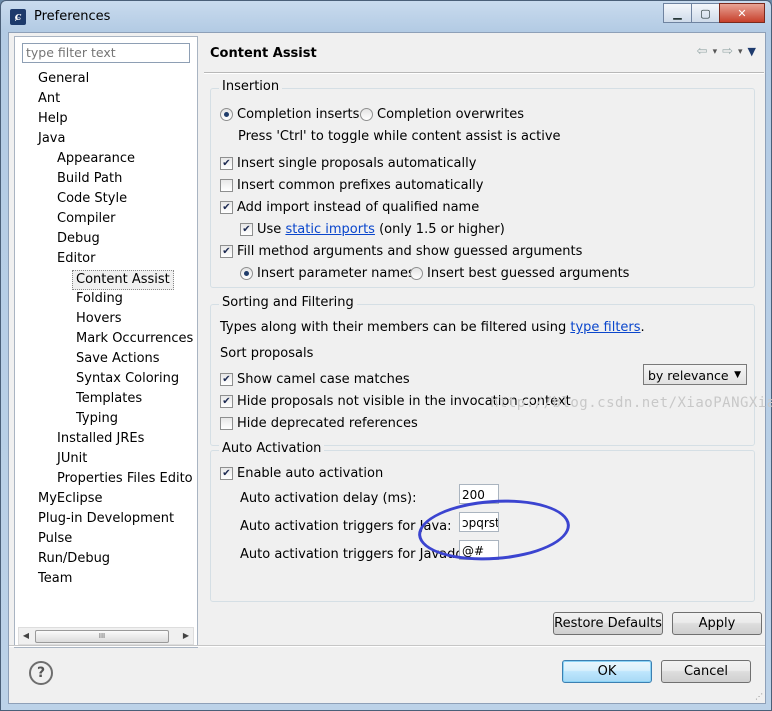 The width and height of the screenshot is (772, 711). Describe the element at coordinates (737, 375) in the screenshot. I see `chevron-down-icon: ▼` at that location.